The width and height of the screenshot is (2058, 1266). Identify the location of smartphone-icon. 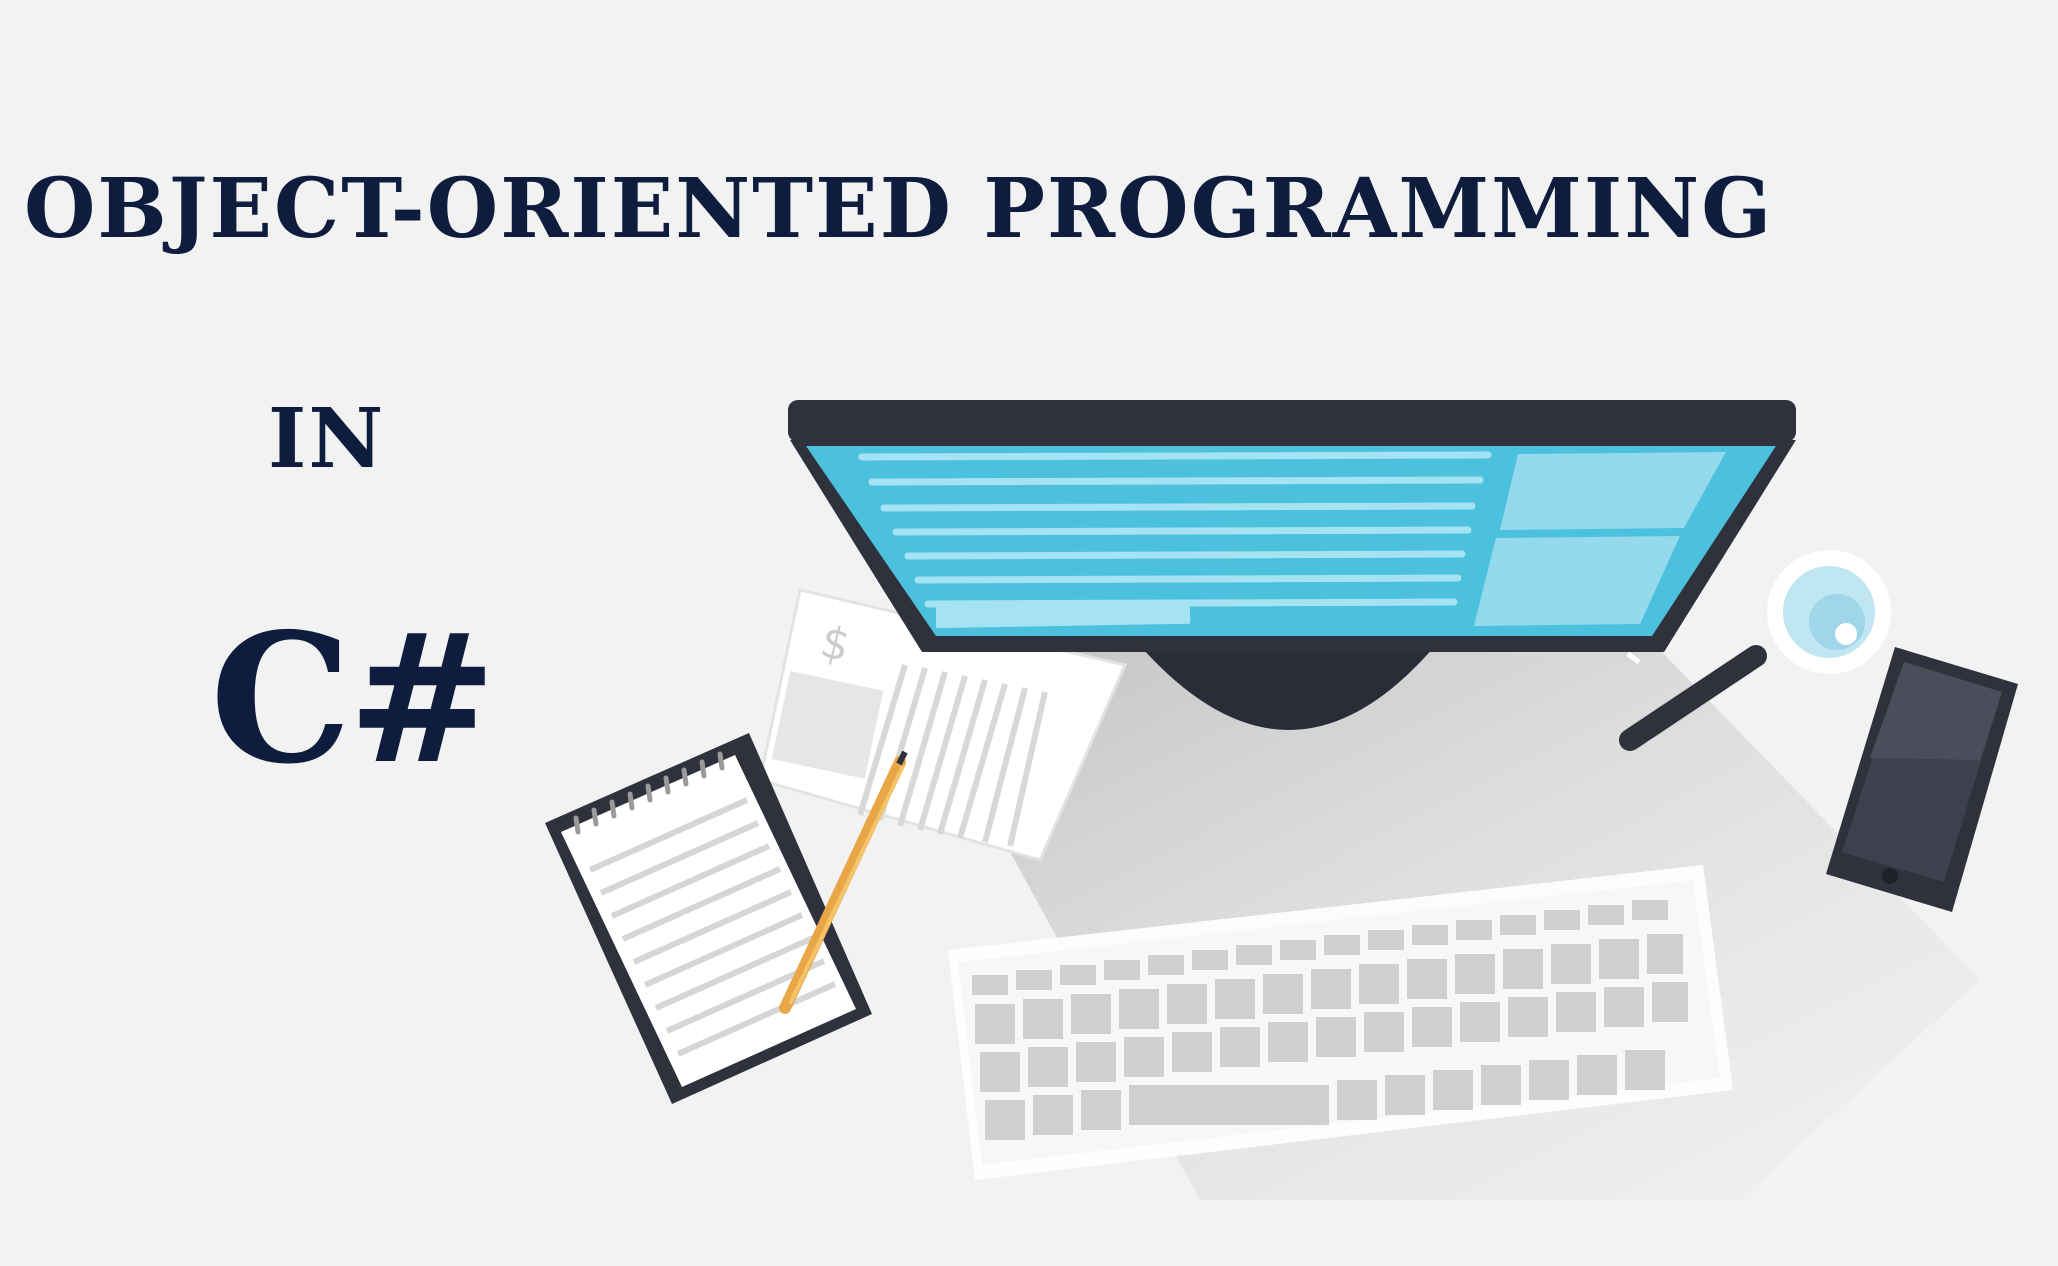
(1922, 779).